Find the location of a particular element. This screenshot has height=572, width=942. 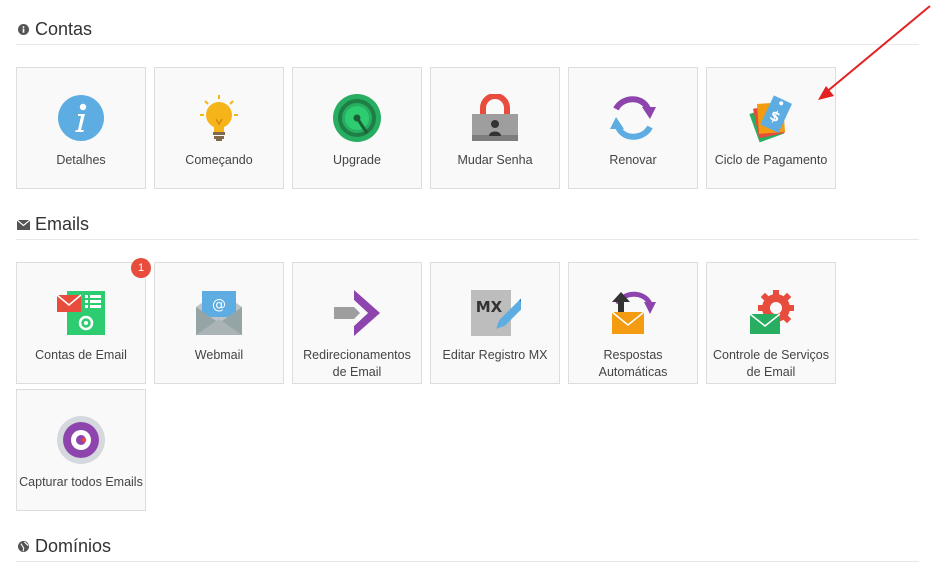

tile-label: Contas de Email is located at coordinates (81, 355).